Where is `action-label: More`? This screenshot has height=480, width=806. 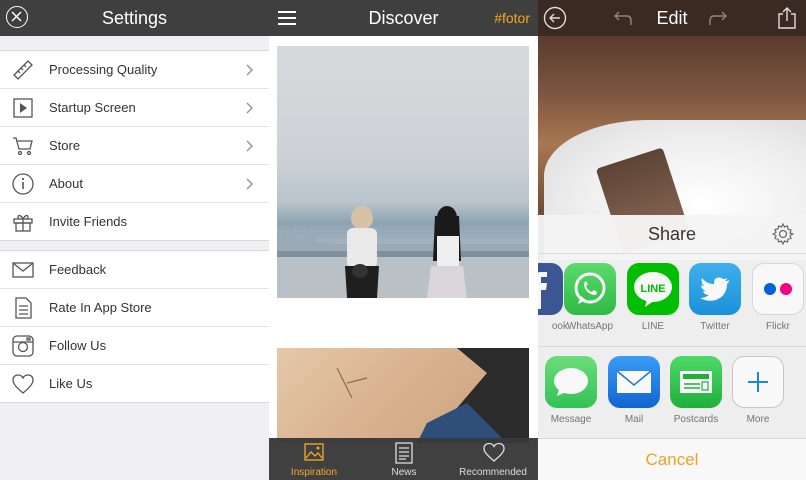 action-label: More is located at coordinates (758, 419).